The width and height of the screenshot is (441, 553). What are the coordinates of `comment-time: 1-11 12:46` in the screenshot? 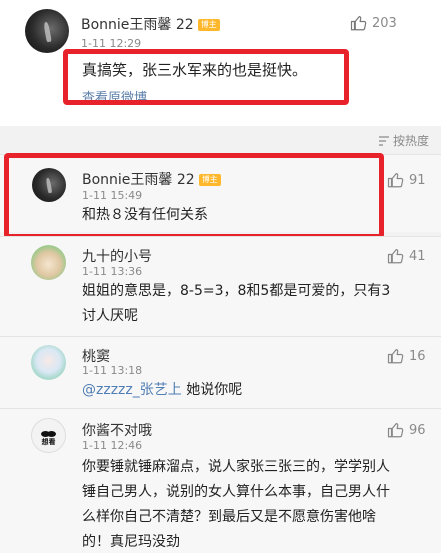 It's located at (112, 445).